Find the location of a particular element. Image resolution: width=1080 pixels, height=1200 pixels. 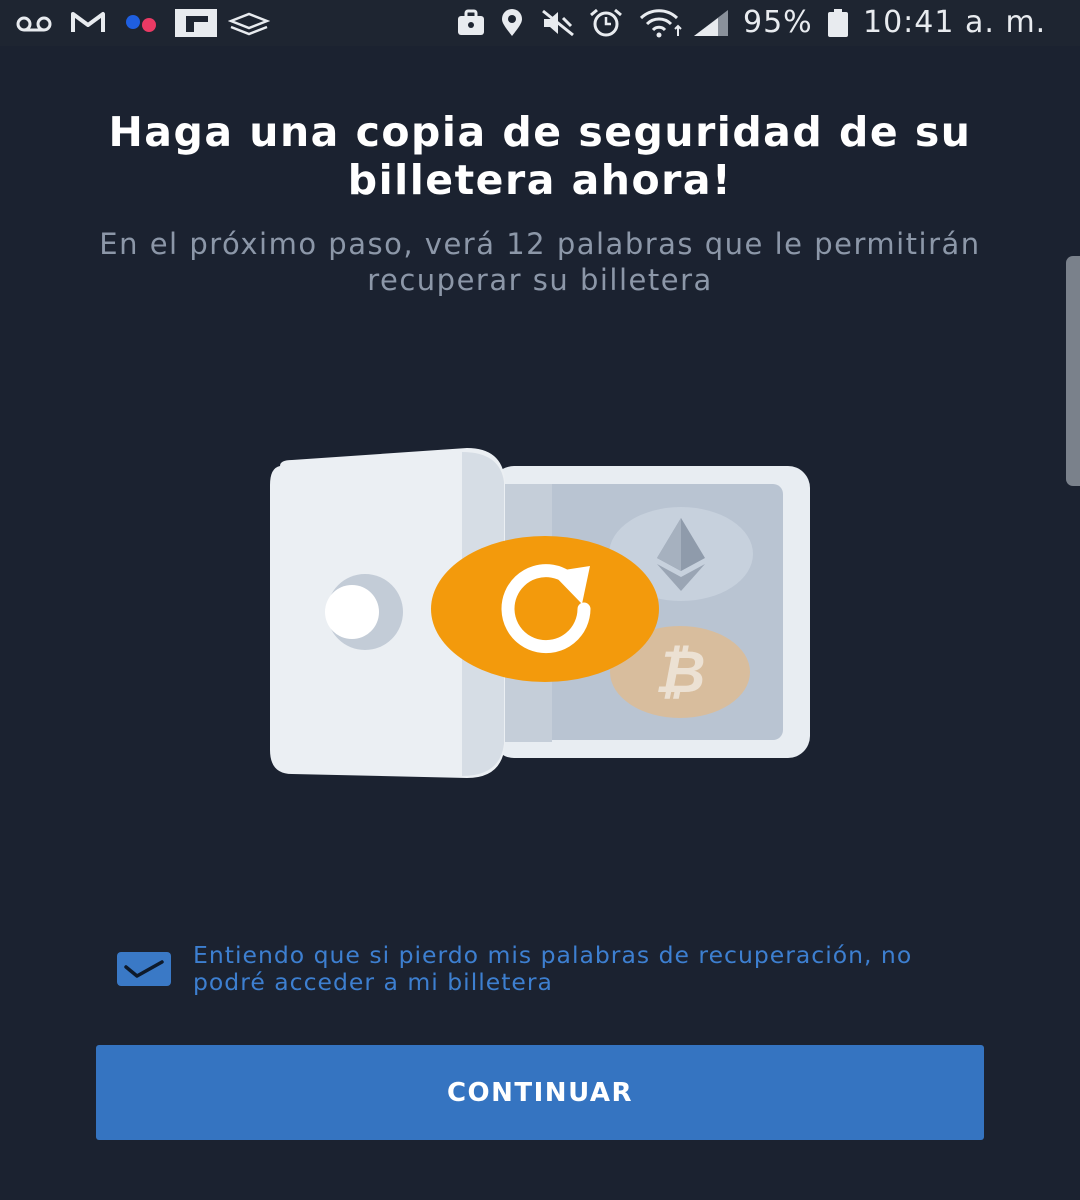

flickr-icon is located at coordinates (141, 23).